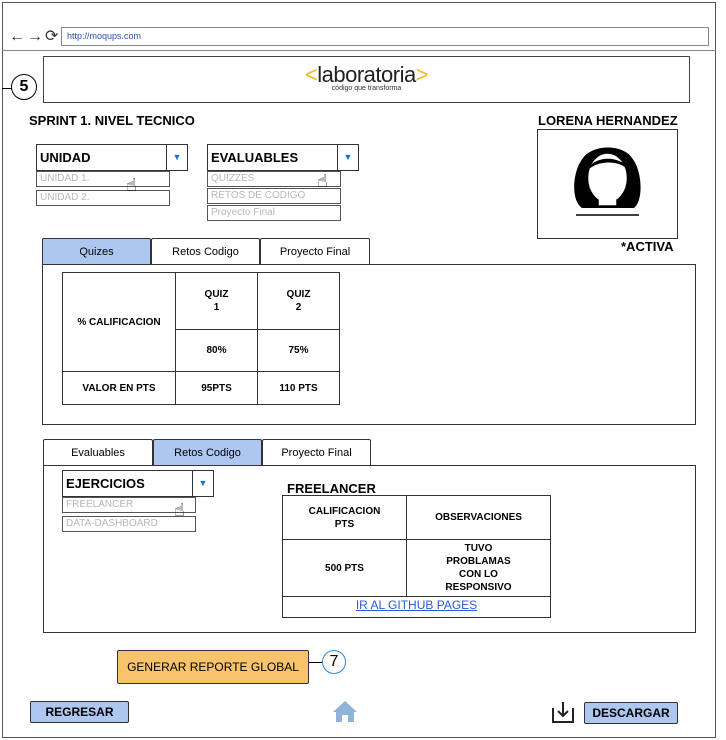  Describe the element at coordinates (344, 517) in the screenshot. I see `calificacion-pts-header: CALIFICACION PTS` at that location.